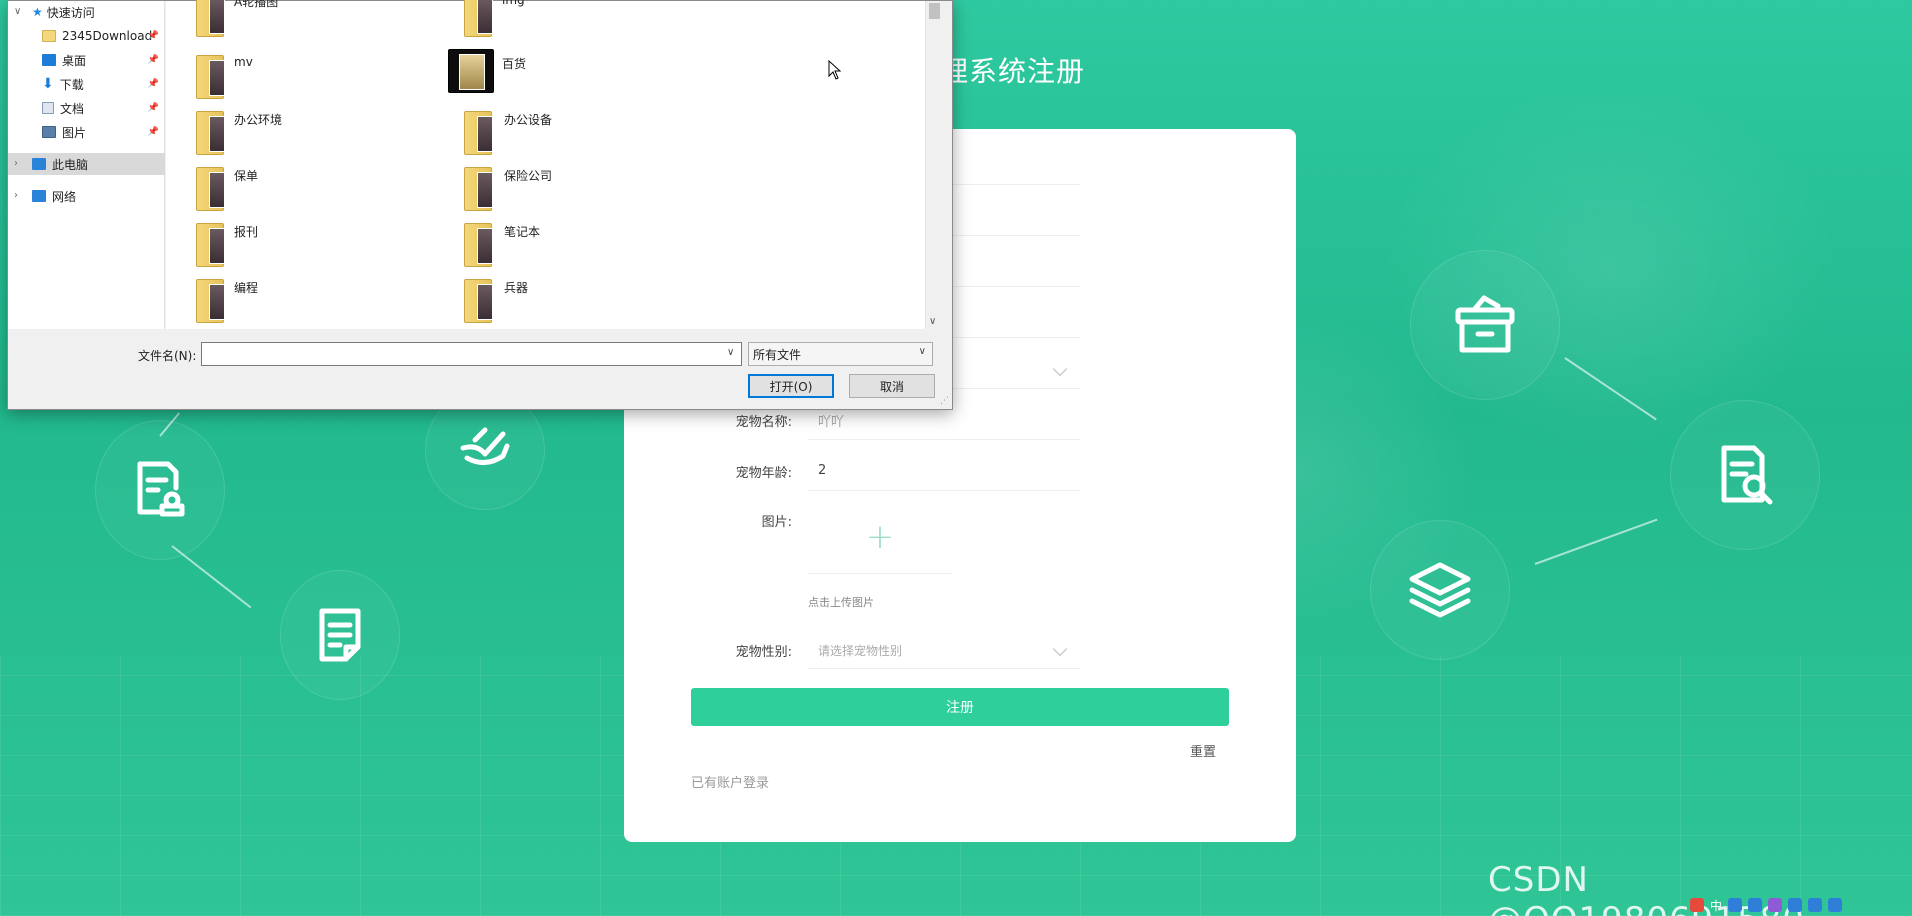 The image size is (1912, 916). Describe the element at coordinates (1795, 905) in the screenshot. I see `toolbox-icon` at that location.